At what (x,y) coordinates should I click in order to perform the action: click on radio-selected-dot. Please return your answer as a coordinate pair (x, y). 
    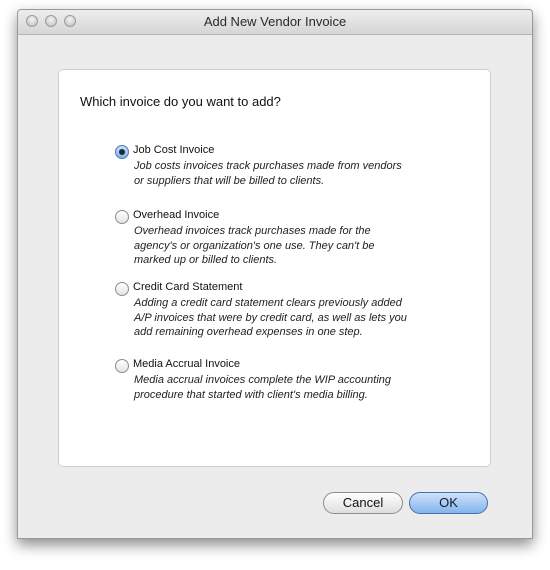
    Looking at the image, I should click on (122, 152).